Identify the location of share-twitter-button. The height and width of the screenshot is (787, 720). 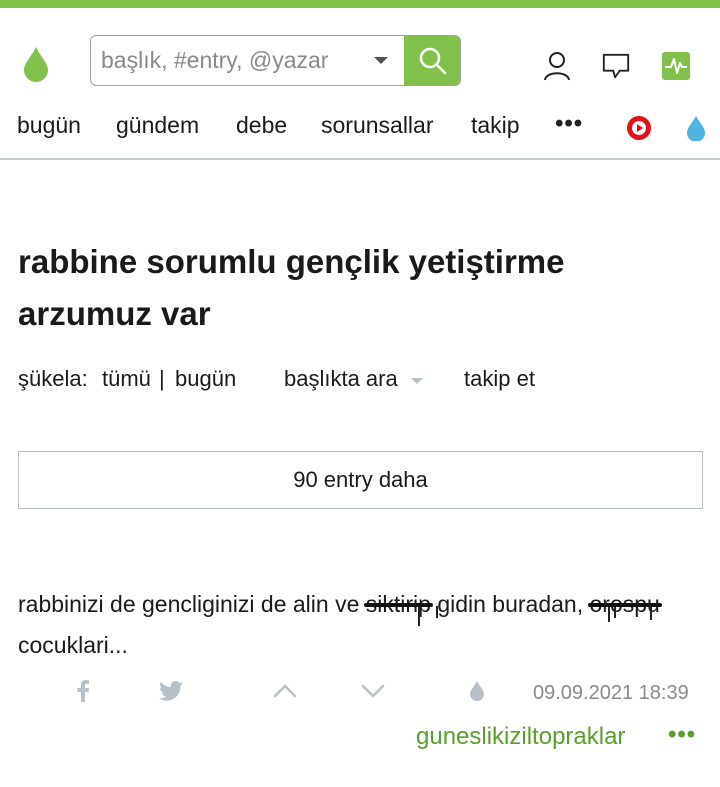
(171, 691).